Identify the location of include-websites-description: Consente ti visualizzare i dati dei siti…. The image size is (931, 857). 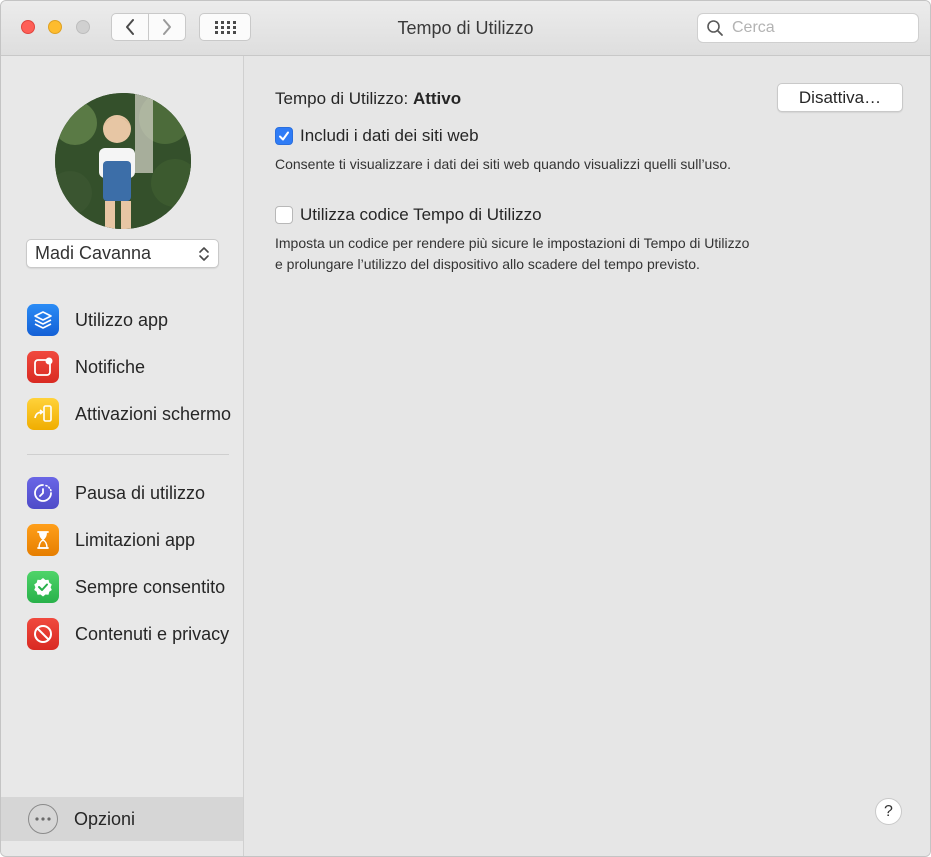
(503, 164).